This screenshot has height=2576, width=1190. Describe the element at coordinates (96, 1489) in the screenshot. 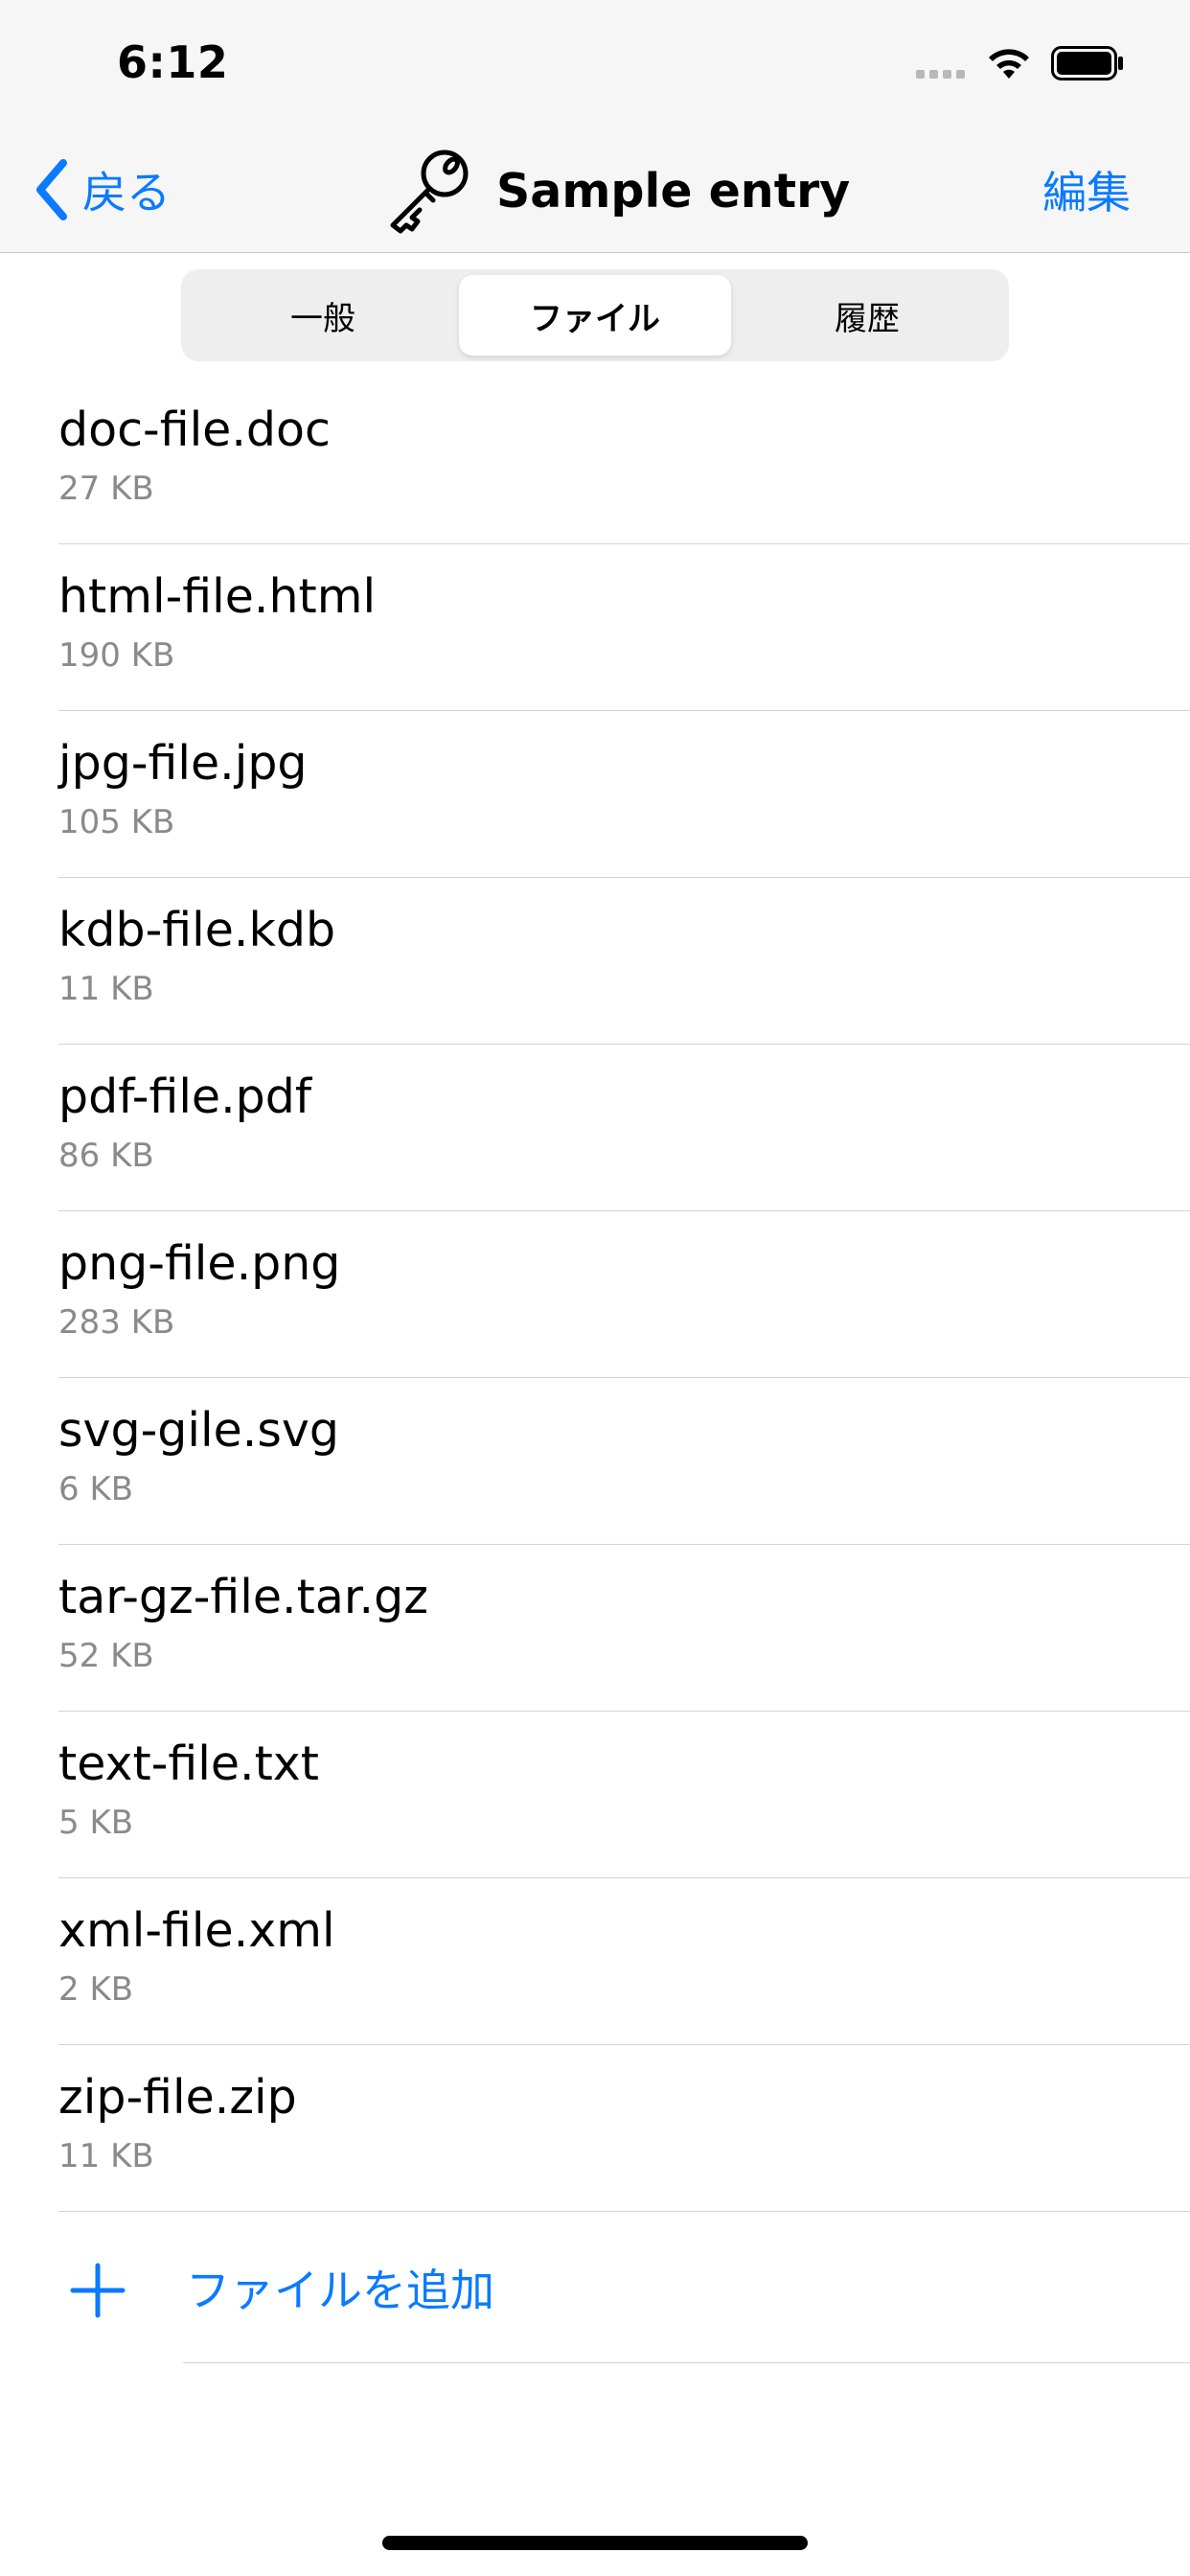

I see `file-size: 6 KB` at that location.